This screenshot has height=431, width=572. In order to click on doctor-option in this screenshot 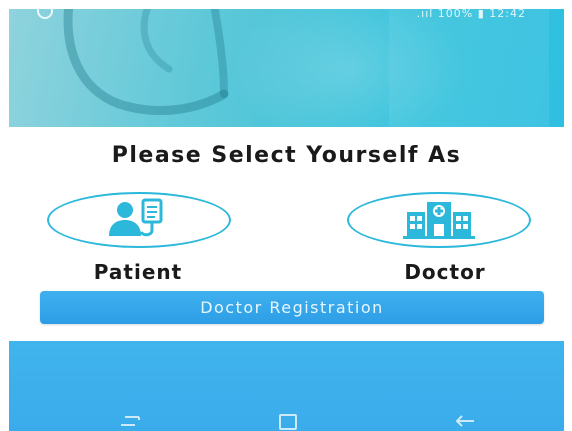, I will do `click(441, 221)`.